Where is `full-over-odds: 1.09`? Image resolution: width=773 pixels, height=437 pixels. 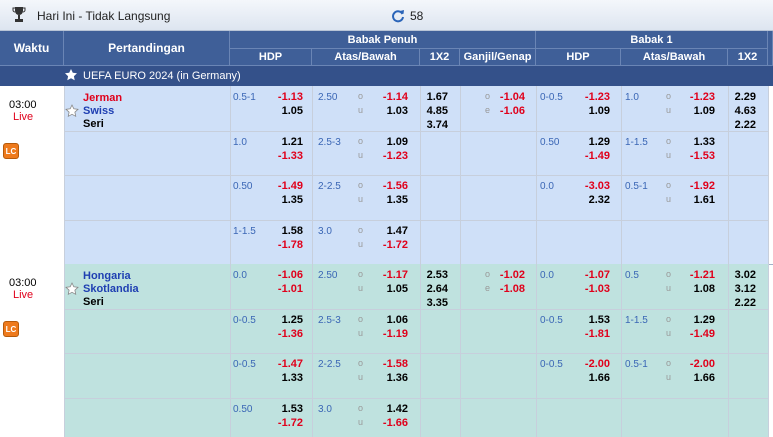
full-over-odds: 1.09 is located at coordinates (388, 142).